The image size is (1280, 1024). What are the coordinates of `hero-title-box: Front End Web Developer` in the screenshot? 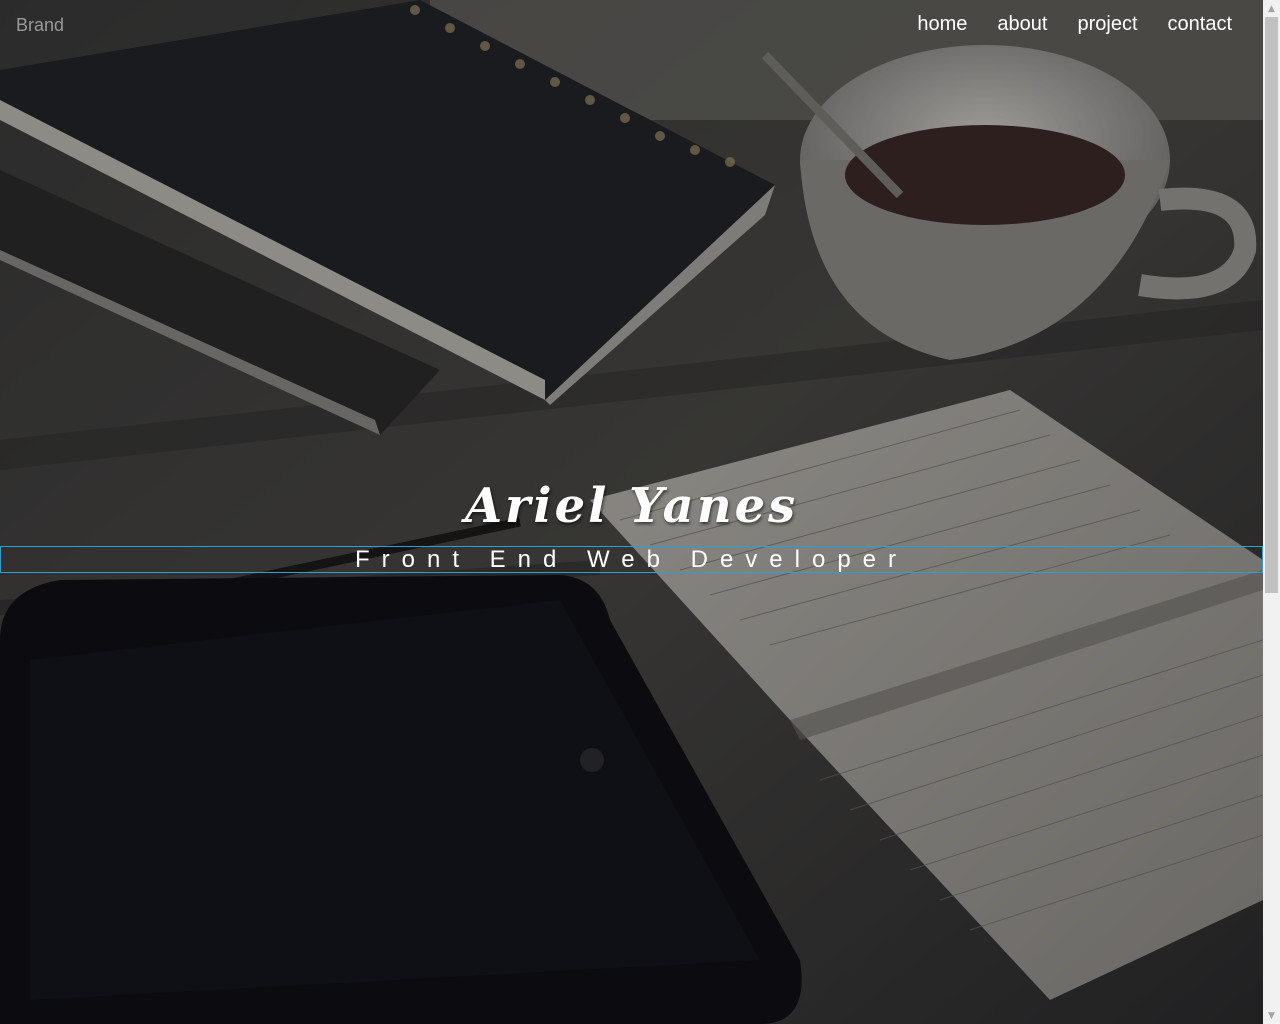 It's located at (631, 559).